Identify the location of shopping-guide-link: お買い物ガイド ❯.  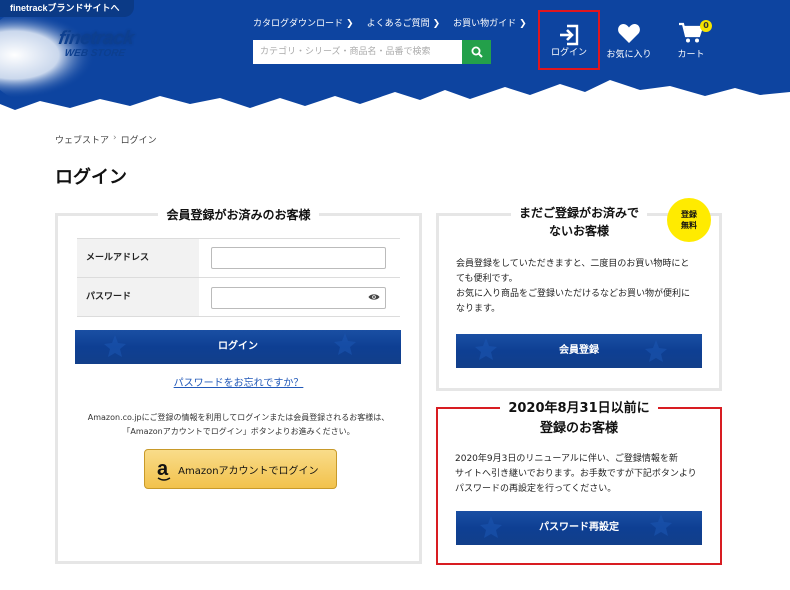
(490, 22).